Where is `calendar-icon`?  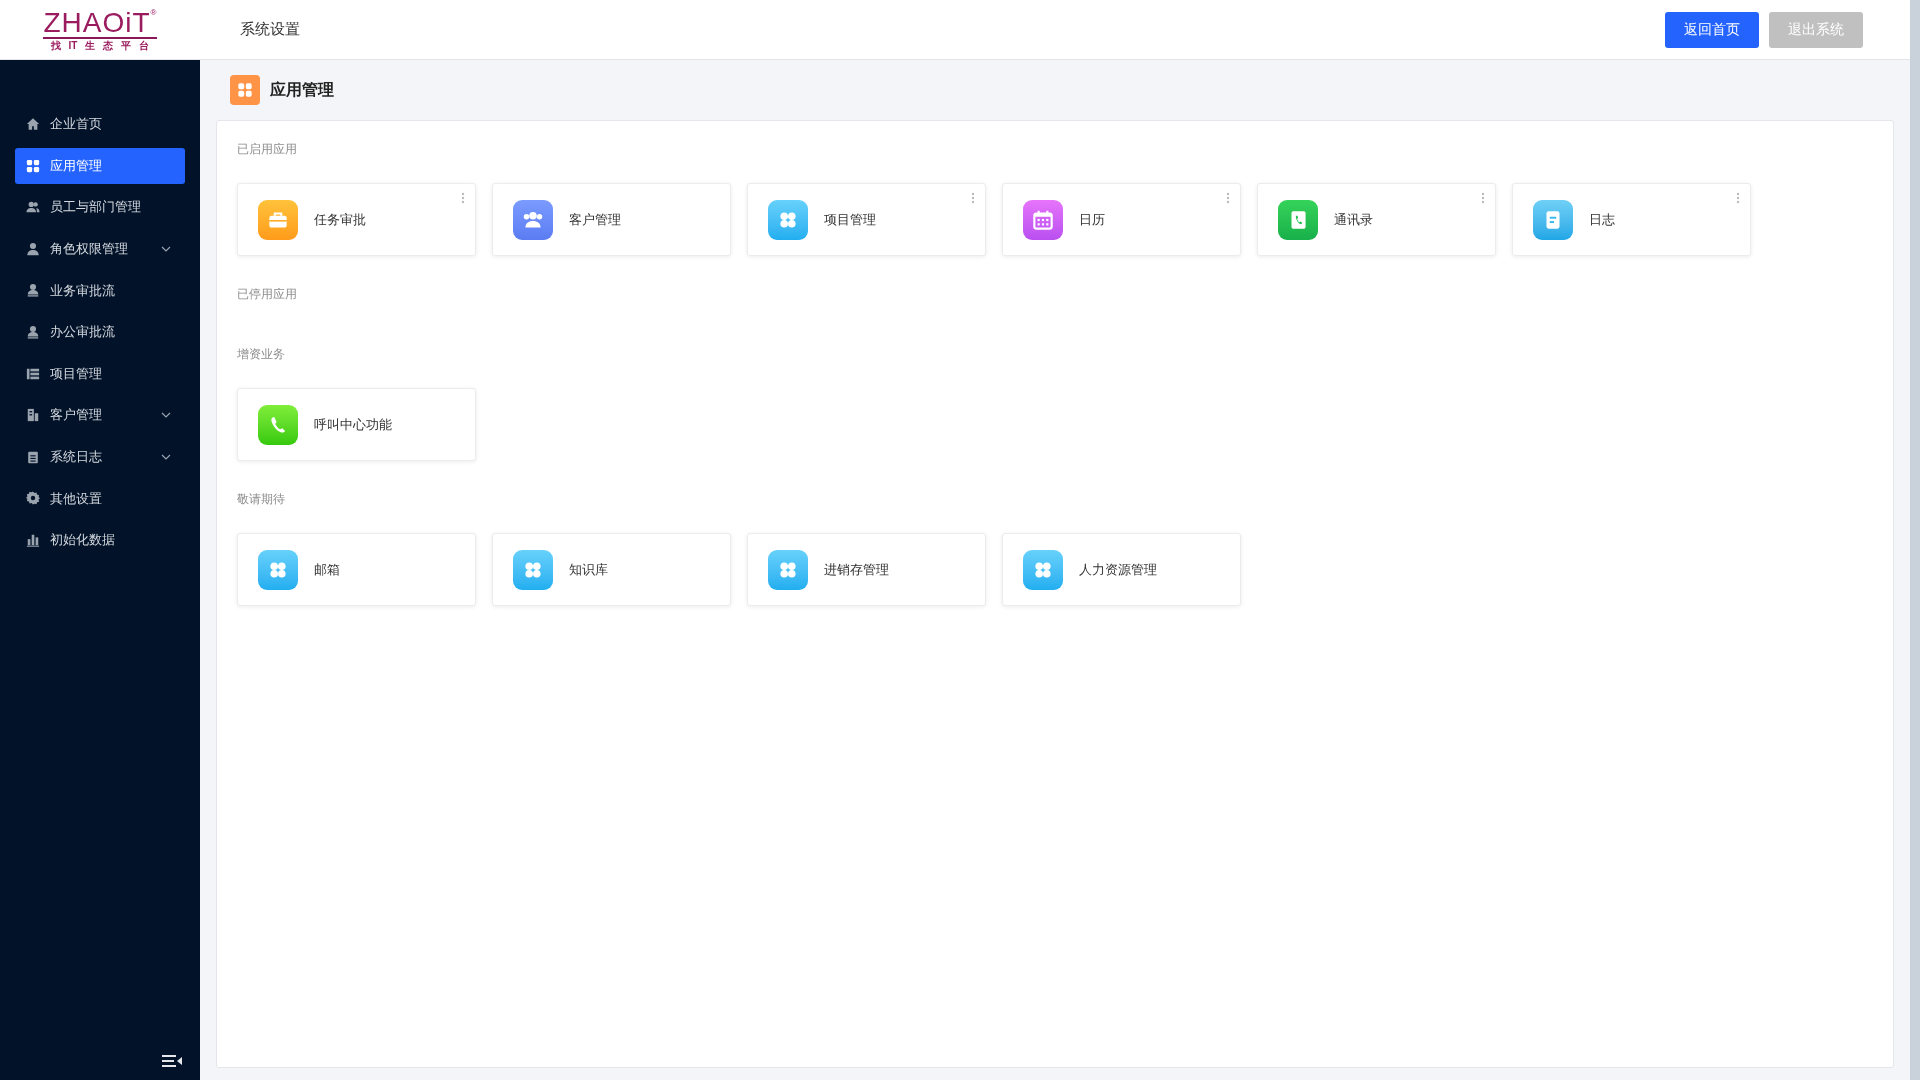 calendar-icon is located at coordinates (1043, 219).